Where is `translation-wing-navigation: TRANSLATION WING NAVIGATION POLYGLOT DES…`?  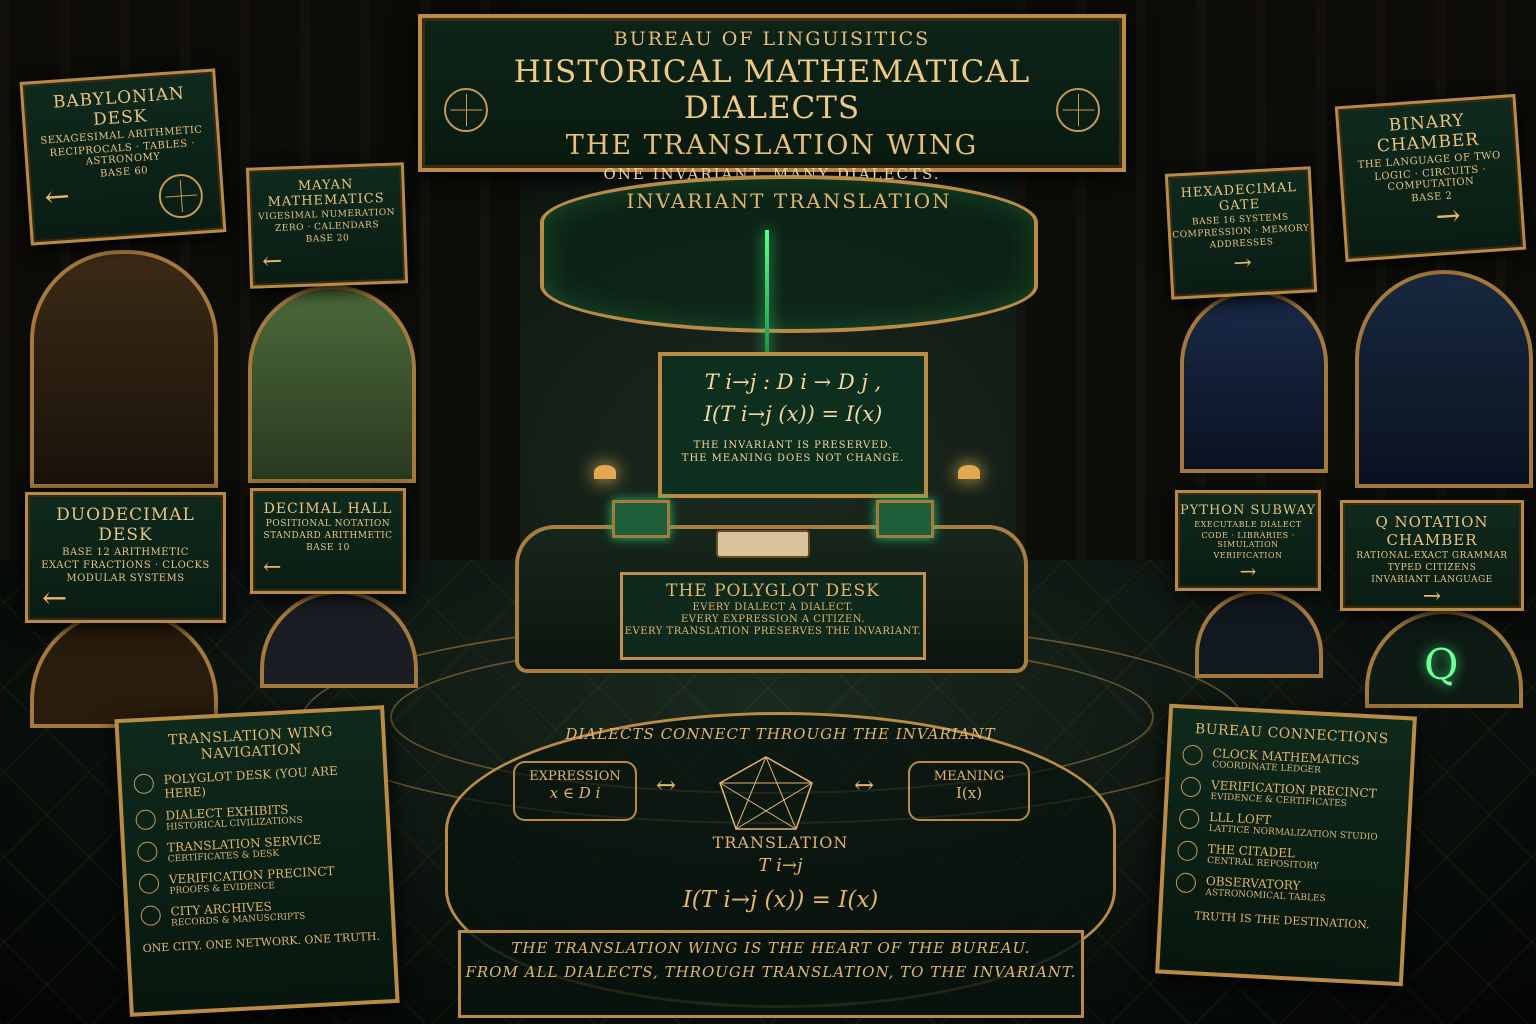
translation-wing-navigation: TRANSLATION WING NAVIGATION POLYGLOT DES… is located at coordinates (257, 861).